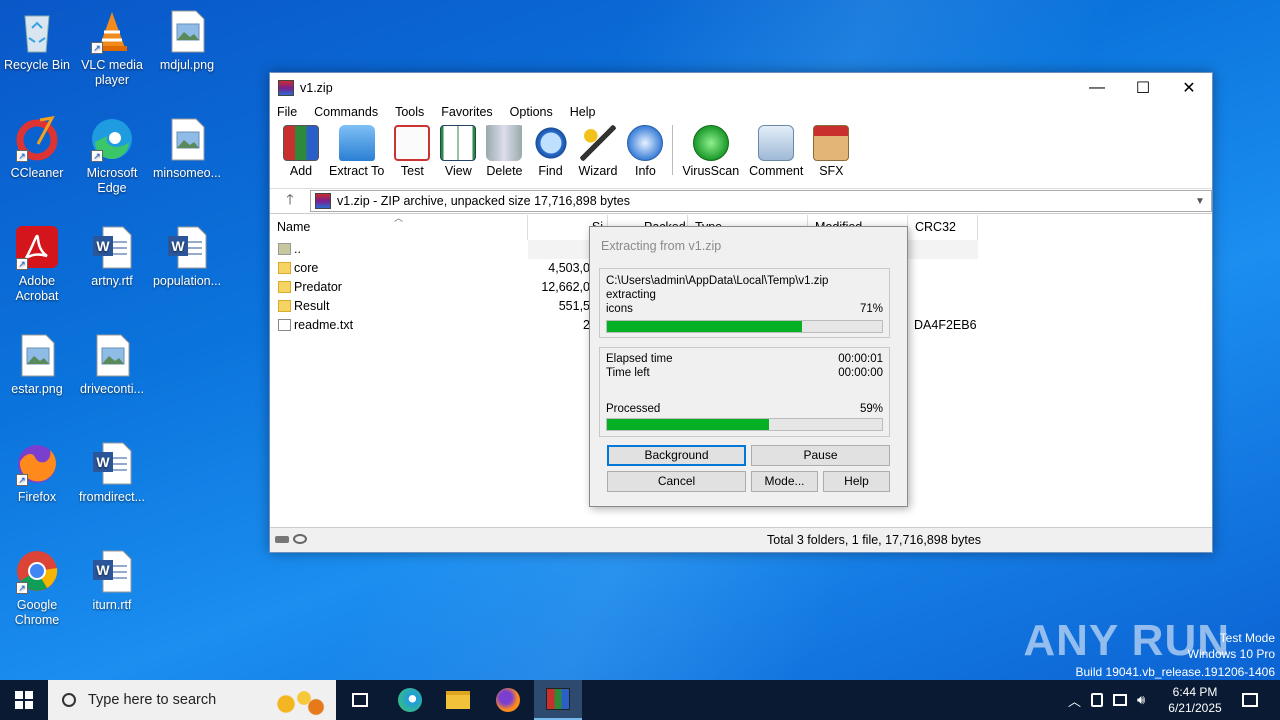 The image size is (1280, 720). I want to click on maximize-button: ☐, so click(1143, 87).